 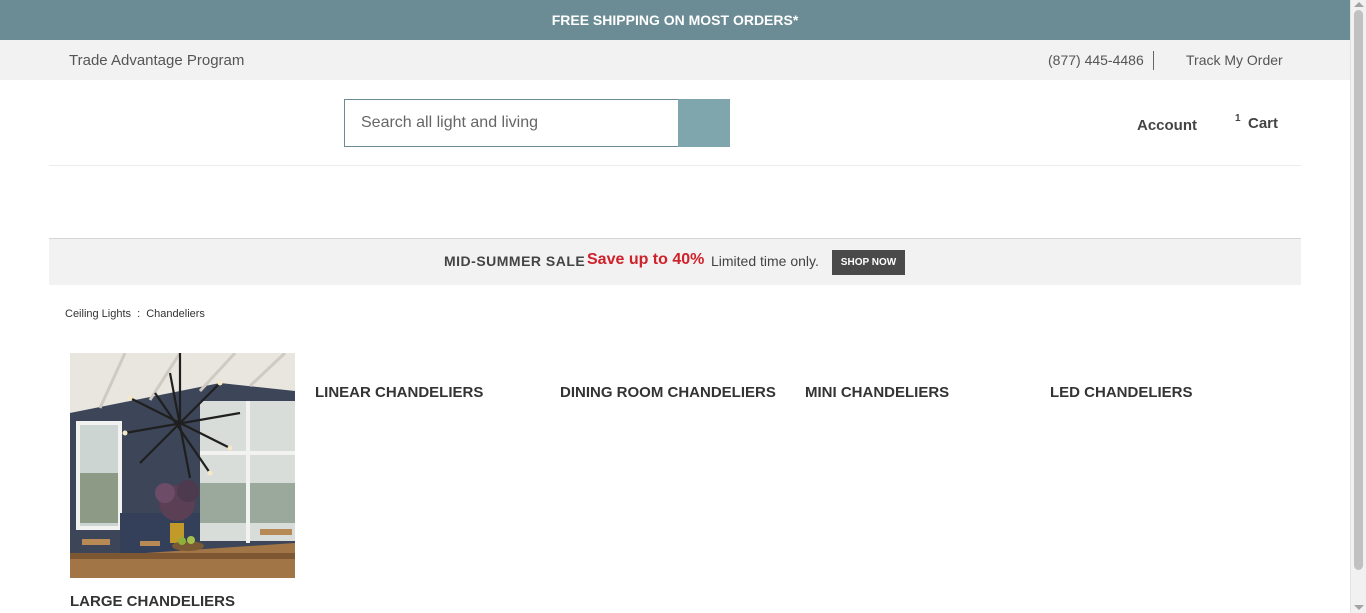 I want to click on category-dining-room-chandeliers: DINING ROOM CHANDELIERS, so click(x=668, y=392).